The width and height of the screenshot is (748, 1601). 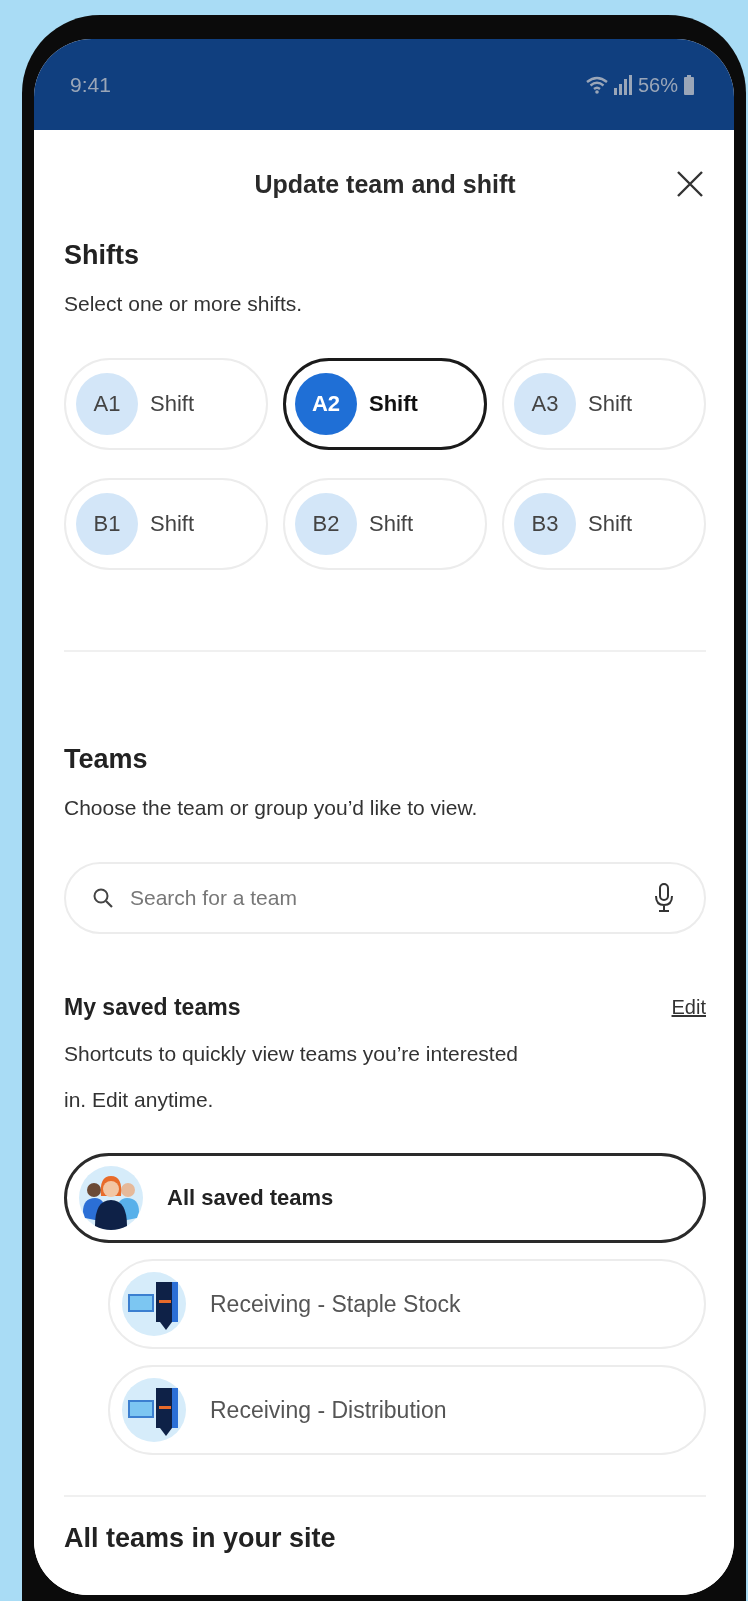 I want to click on shift-chip: A1 Shift, so click(x=166, y=404).